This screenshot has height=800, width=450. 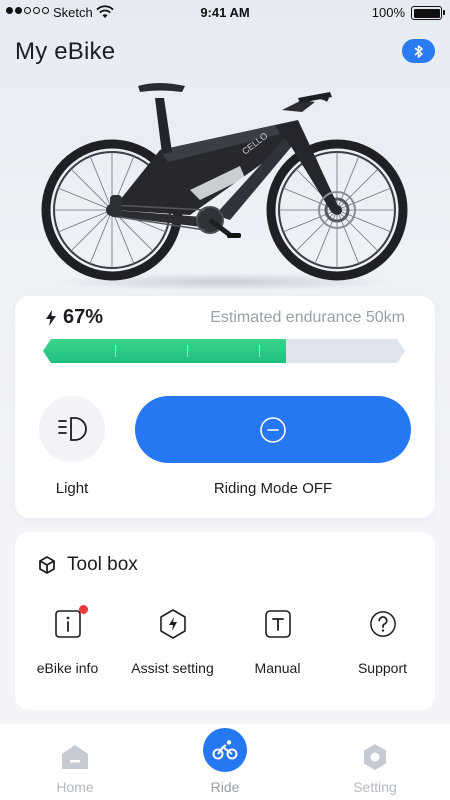 I want to click on battery-level: 67%, so click(x=74, y=317).